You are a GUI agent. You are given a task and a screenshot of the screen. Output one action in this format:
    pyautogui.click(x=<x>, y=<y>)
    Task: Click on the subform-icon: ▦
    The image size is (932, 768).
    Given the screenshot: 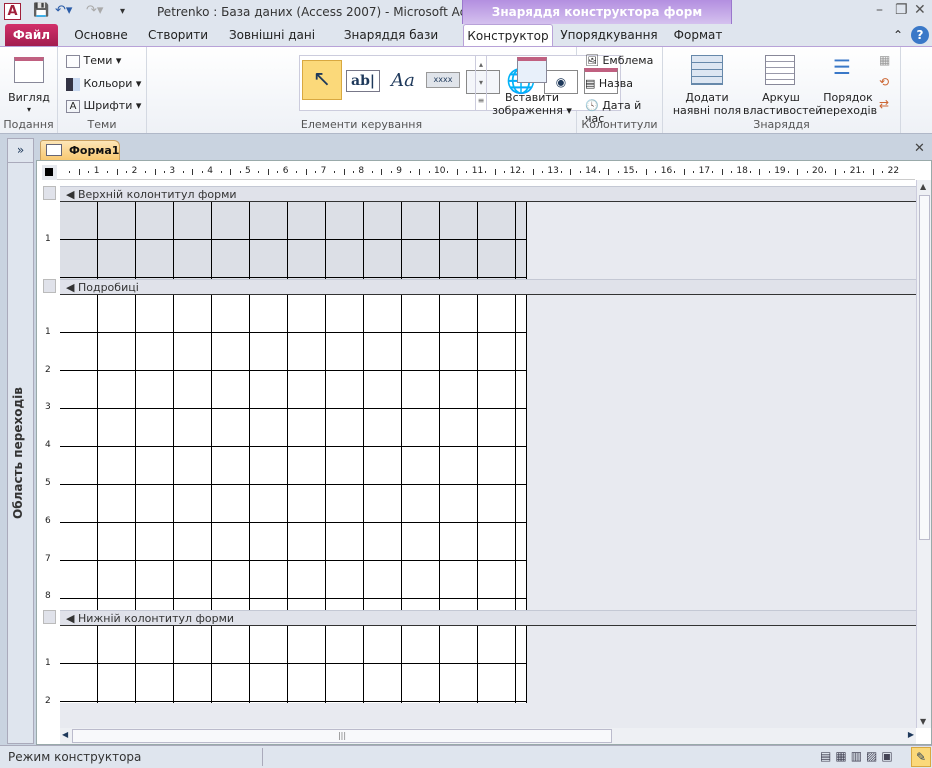 What is the action you would take?
    pyautogui.click(x=884, y=60)
    